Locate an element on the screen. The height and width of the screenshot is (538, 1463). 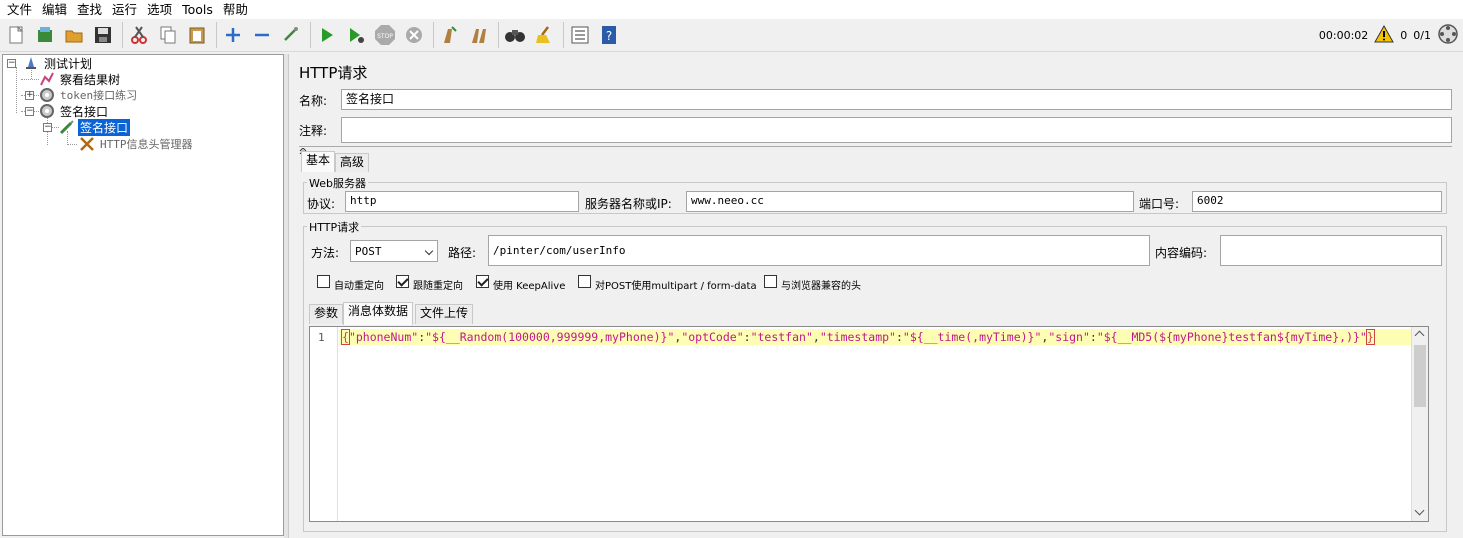
cut-icon is located at coordinates (139, 35).